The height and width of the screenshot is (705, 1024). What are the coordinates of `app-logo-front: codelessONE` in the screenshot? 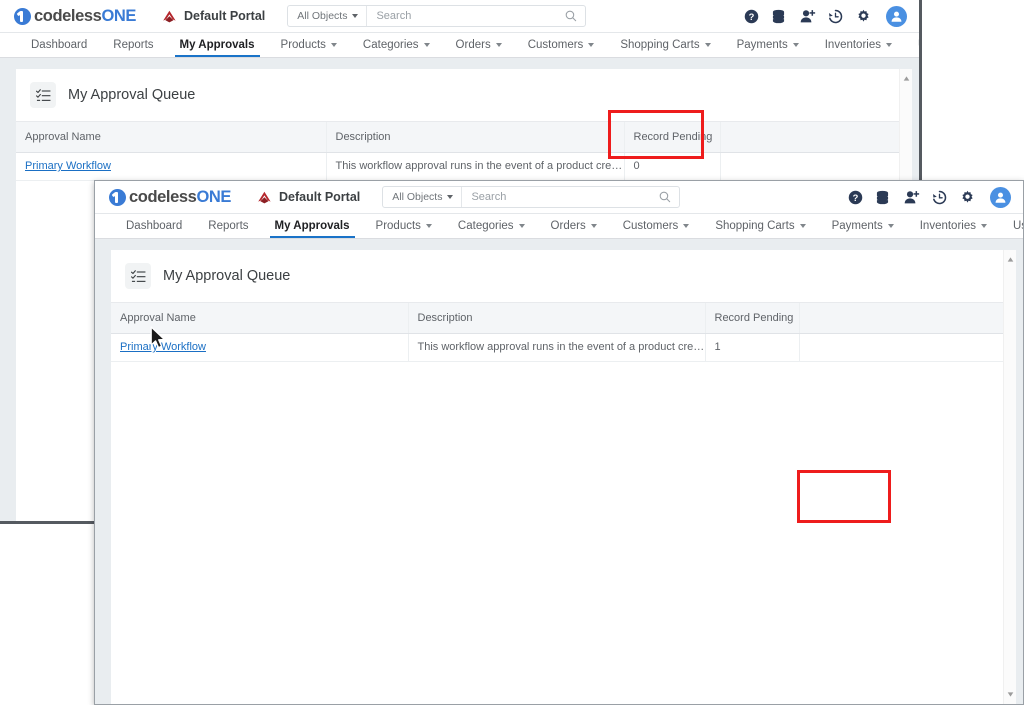 It's located at (170, 197).